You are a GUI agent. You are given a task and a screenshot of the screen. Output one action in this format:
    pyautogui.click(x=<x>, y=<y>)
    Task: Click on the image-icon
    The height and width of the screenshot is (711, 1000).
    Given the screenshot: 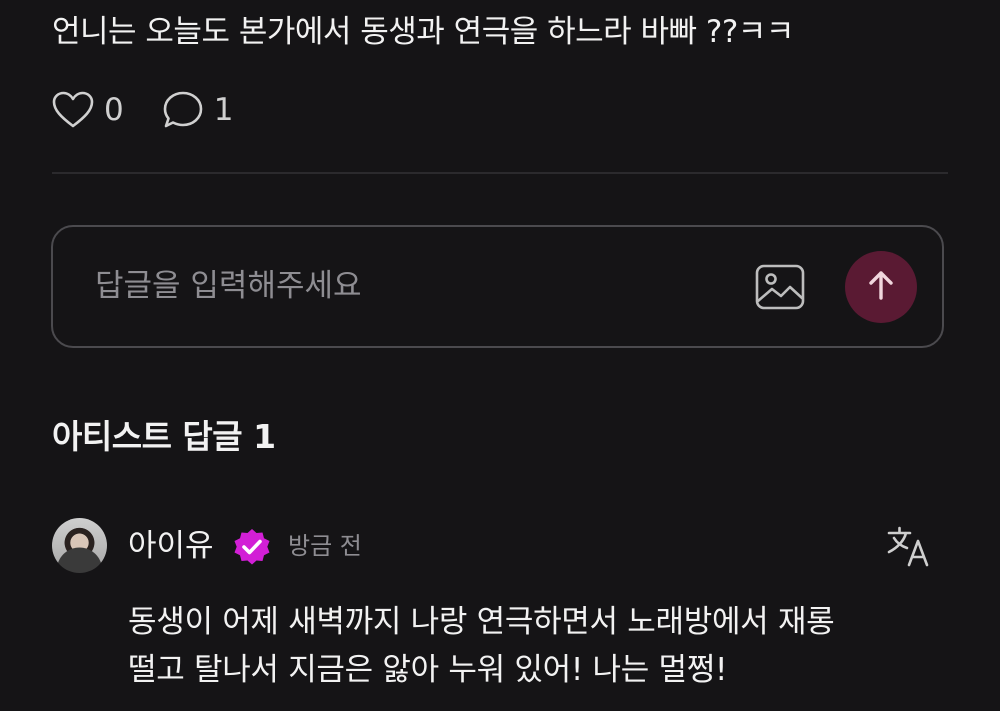 What is the action you would take?
    pyautogui.click(x=780, y=289)
    